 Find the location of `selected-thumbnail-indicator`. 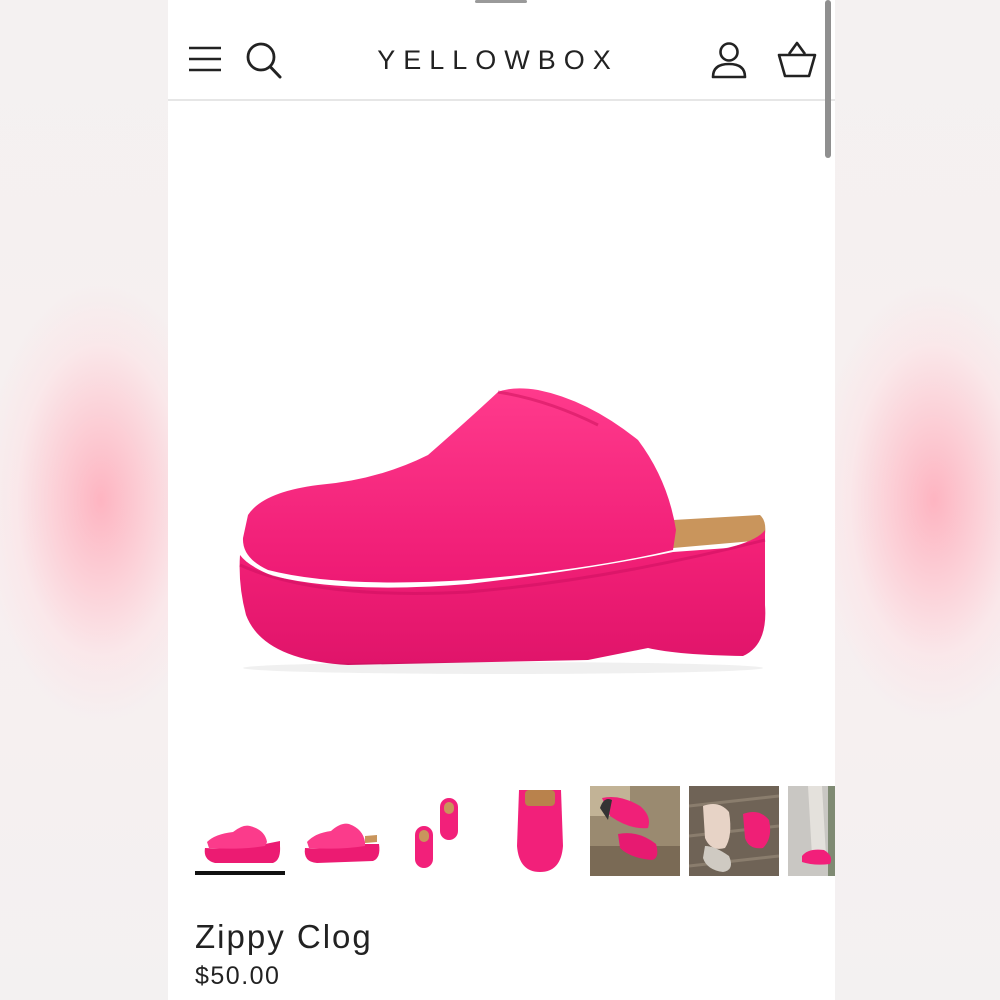

selected-thumbnail-indicator is located at coordinates (240, 873).